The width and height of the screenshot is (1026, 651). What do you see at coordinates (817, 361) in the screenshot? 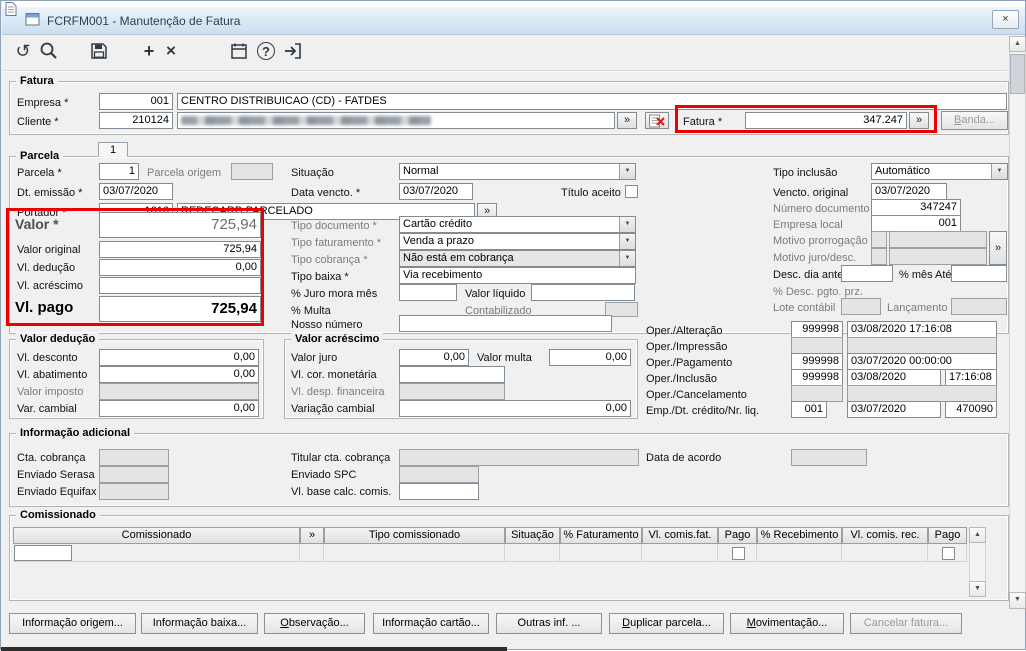
I see `oper-pagamento-oper-field: 999998` at bounding box center [817, 361].